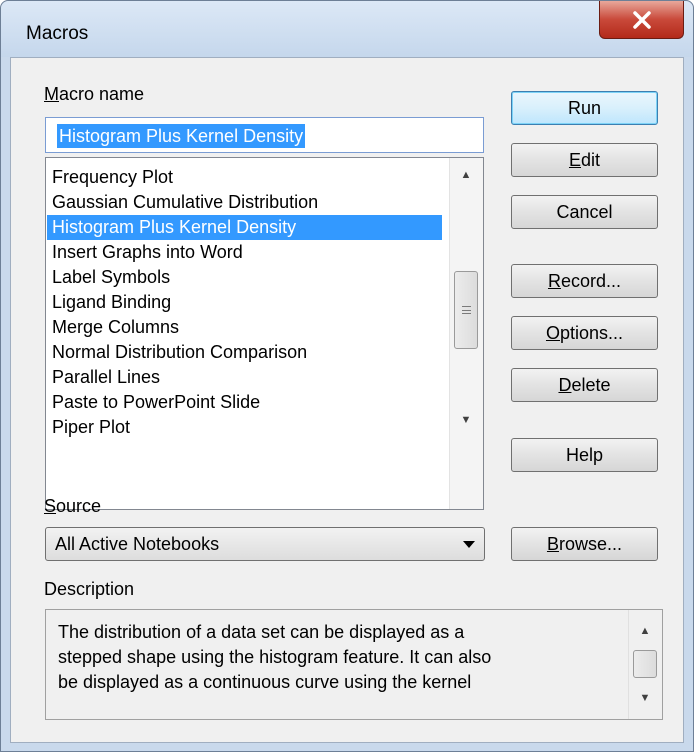 This screenshot has height=752, width=694. Describe the element at coordinates (244, 327) in the screenshot. I see `list-item: Merge Columns` at that location.